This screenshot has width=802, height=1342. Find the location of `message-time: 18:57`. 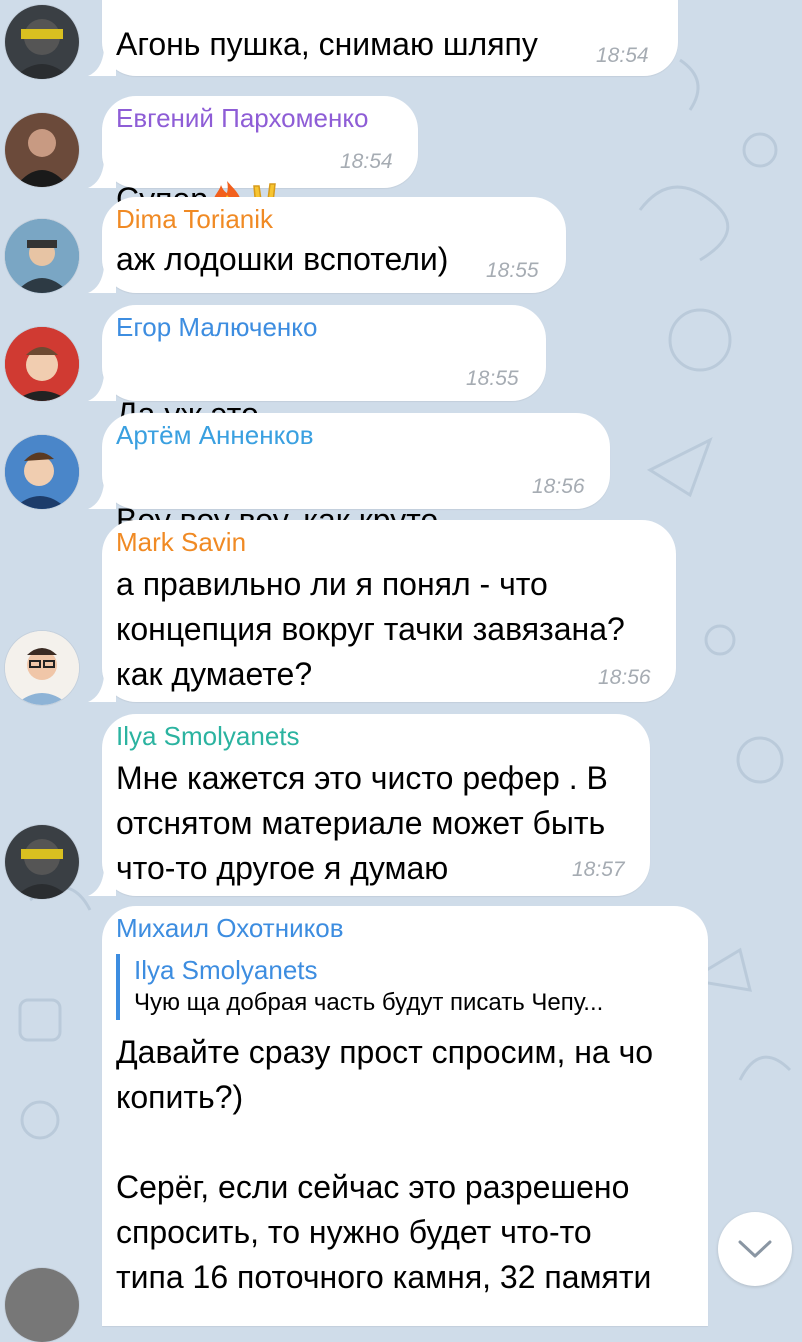

message-time: 18:57 is located at coordinates (598, 869).